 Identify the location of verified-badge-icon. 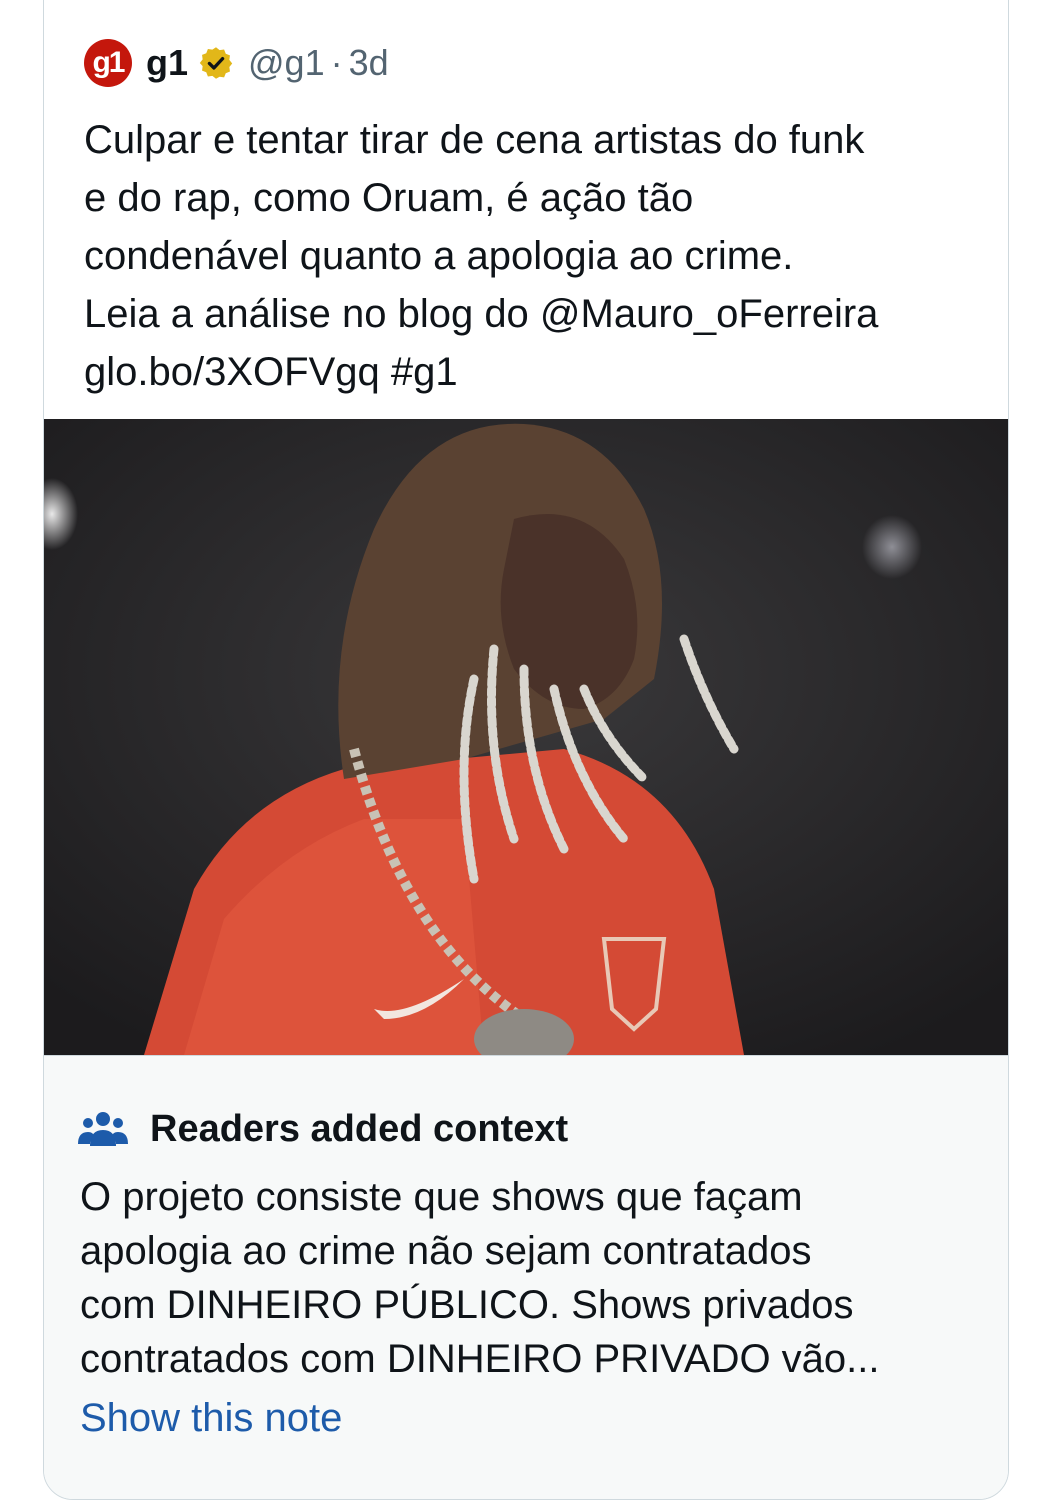
(216, 63).